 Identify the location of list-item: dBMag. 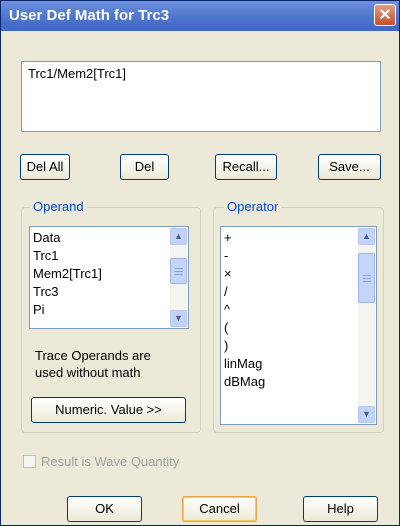
(290, 382).